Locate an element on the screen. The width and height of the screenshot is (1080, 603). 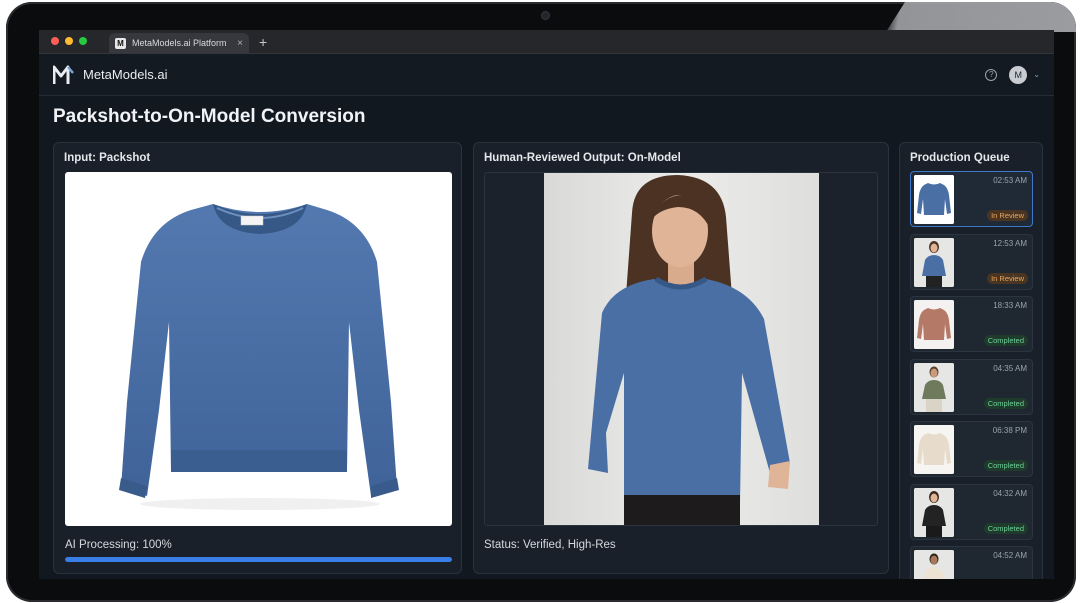
queue-title: Production Queue is located at coordinates (960, 158).